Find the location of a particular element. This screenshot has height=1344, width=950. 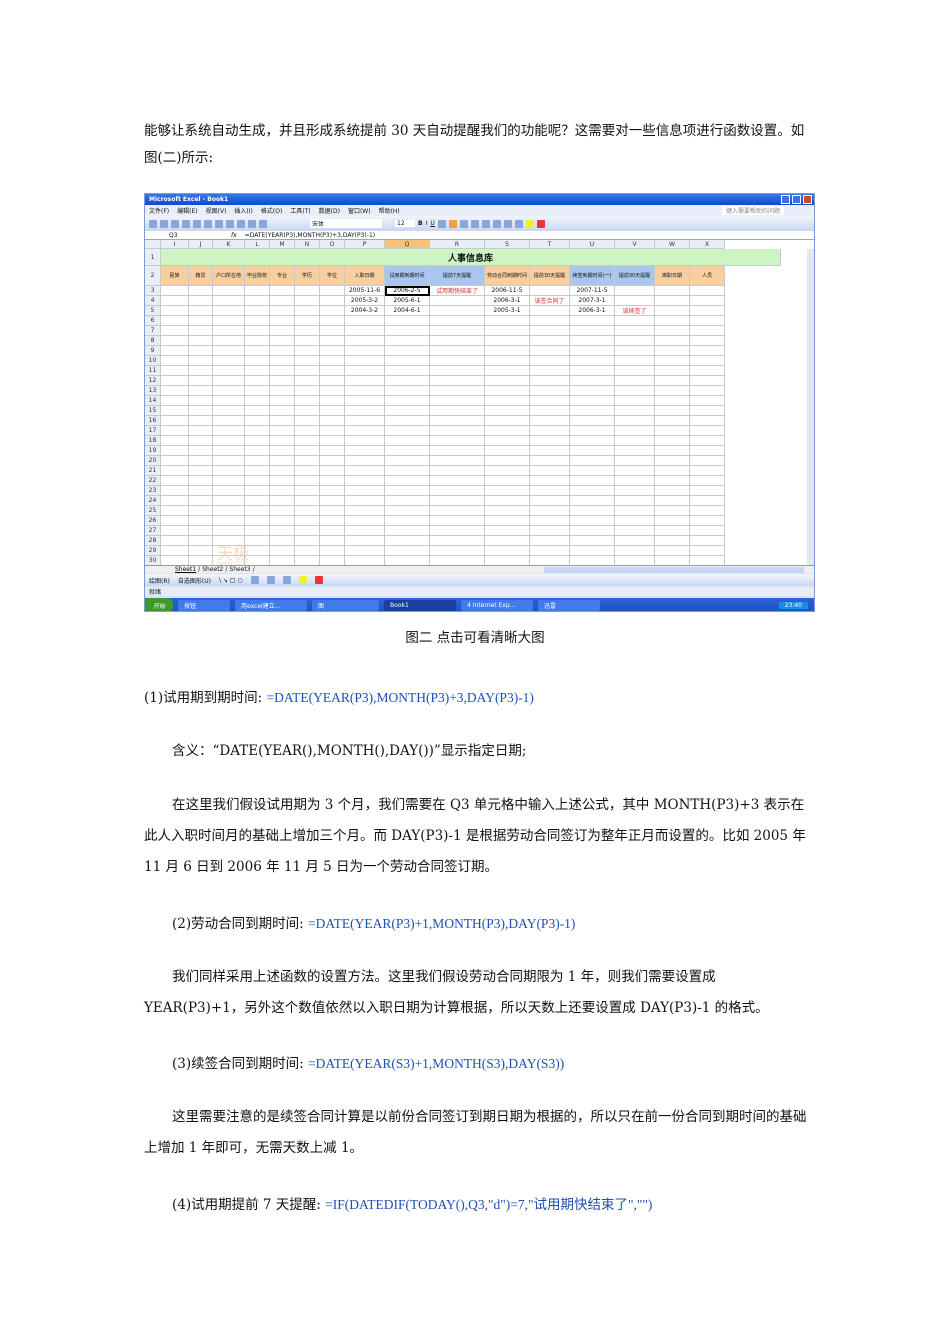

header-cell: 续签到期时间(一) is located at coordinates (592, 276).